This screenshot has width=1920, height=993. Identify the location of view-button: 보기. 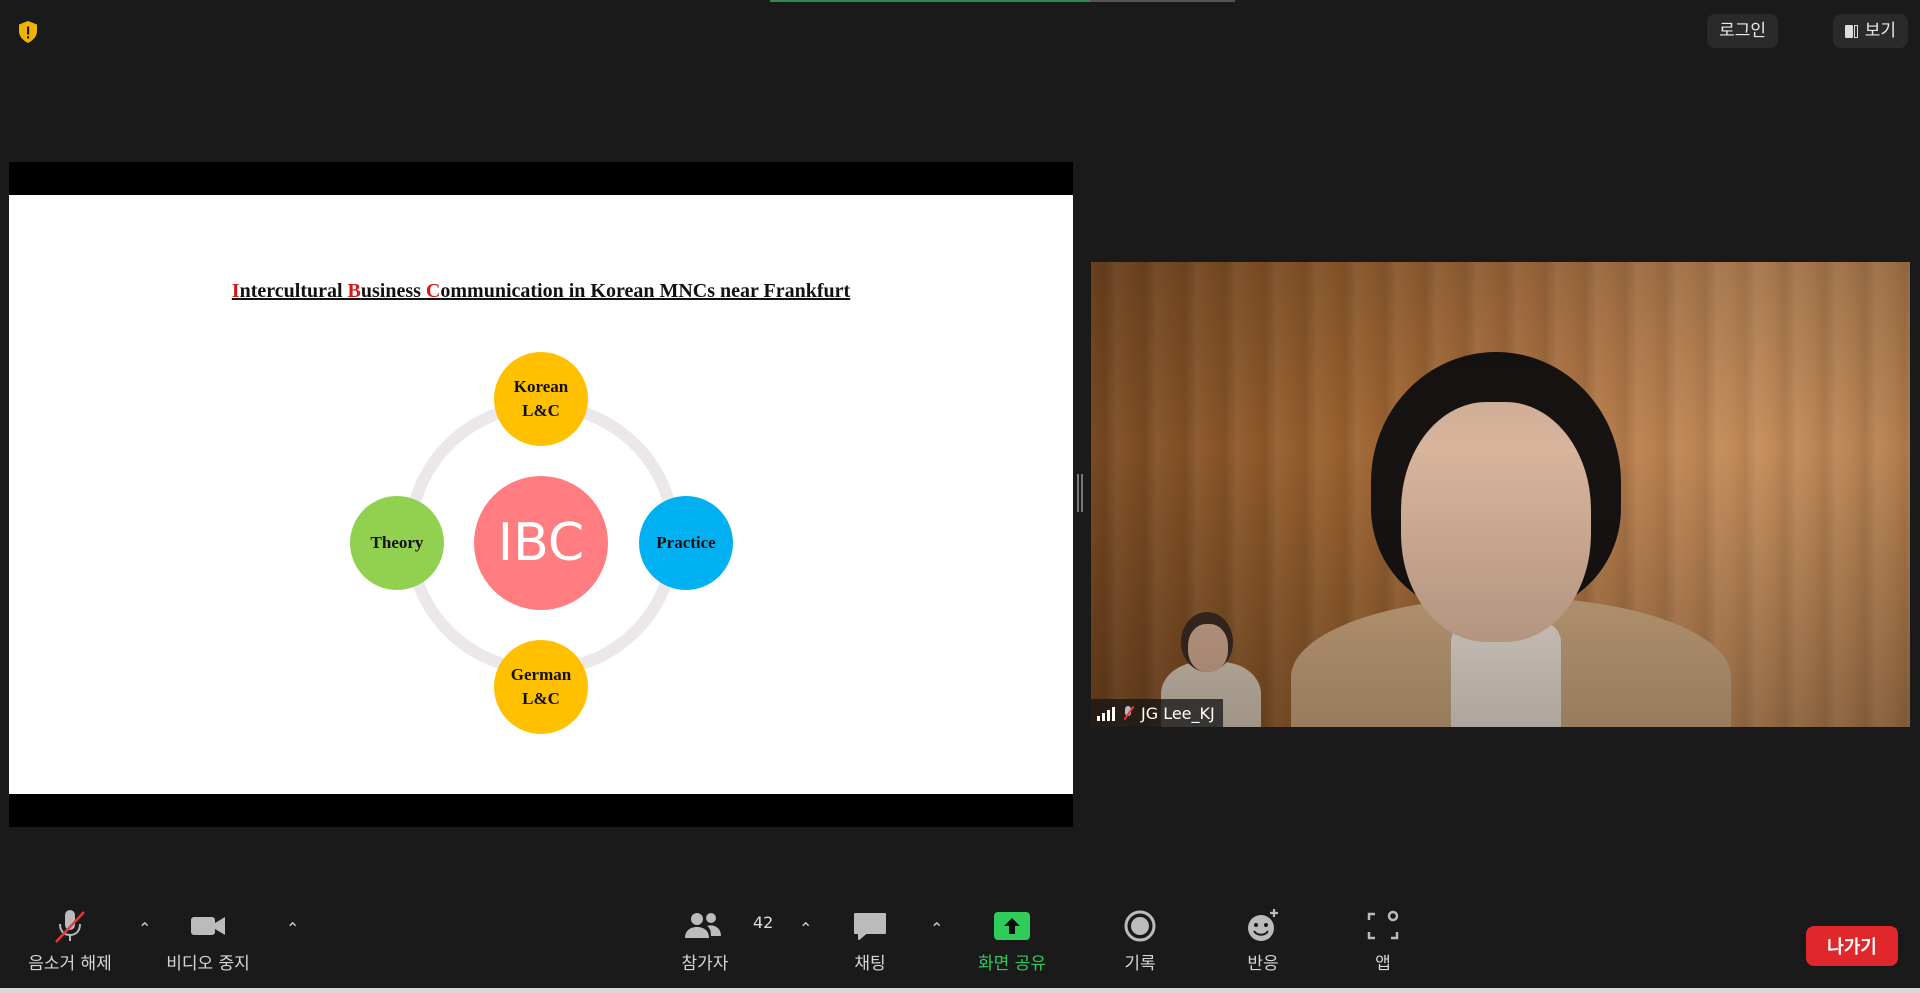
(1870, 31).